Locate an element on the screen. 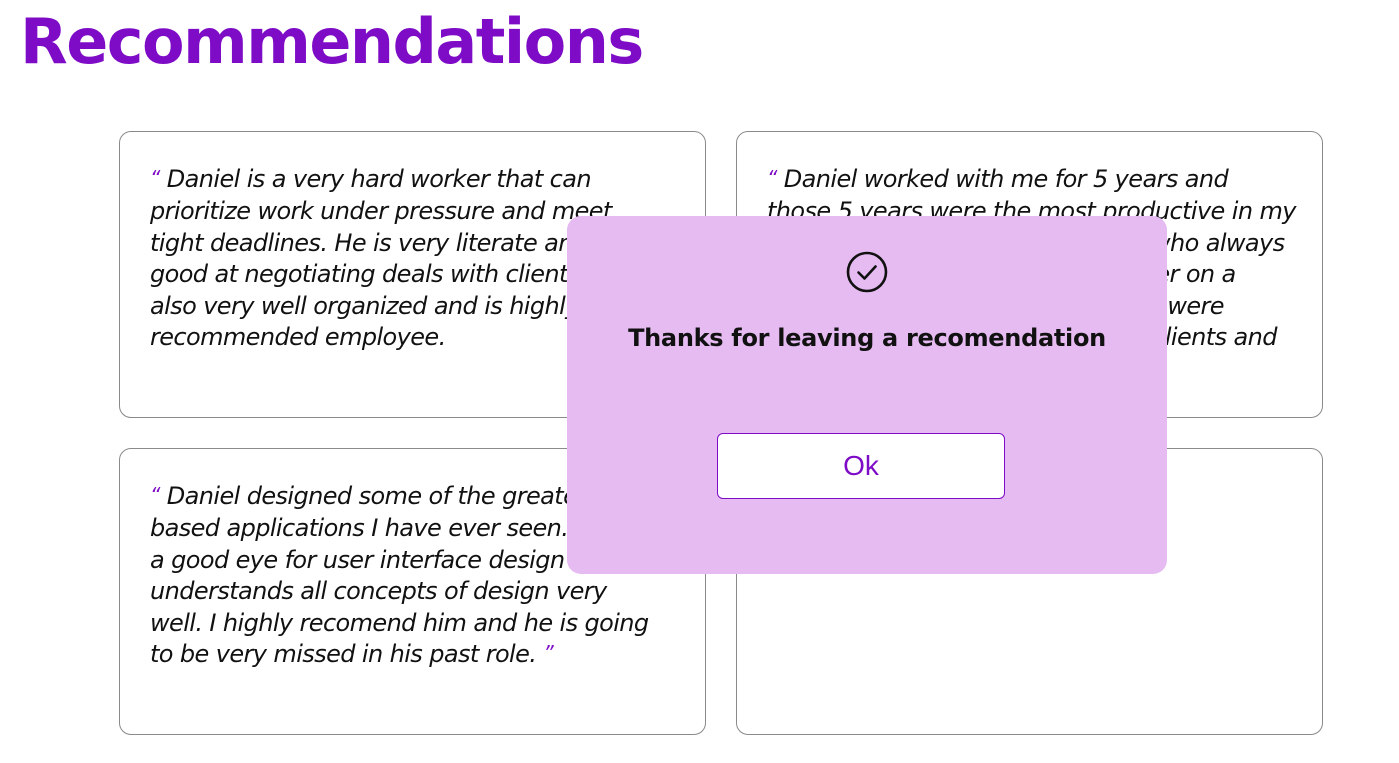 The height and width of the screenshot is (763, 1399). check-circle-icon is located at coordinates (867, 272).